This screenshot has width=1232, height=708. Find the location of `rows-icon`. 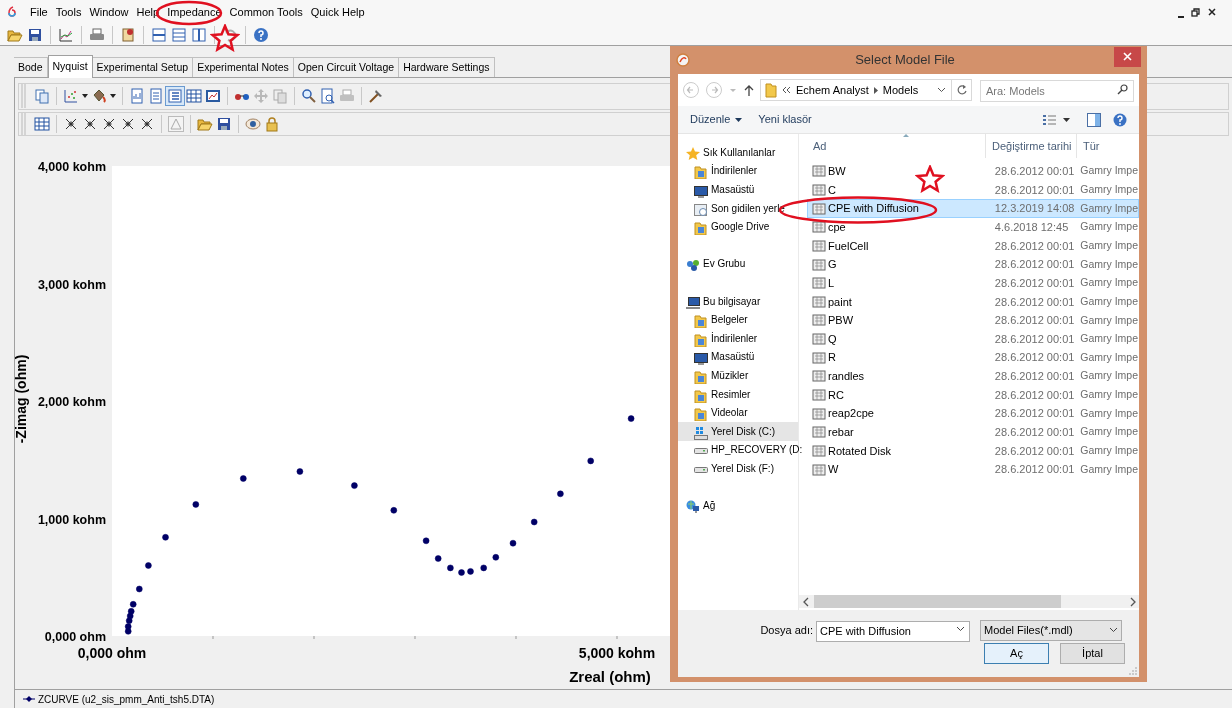

rows-icon is located at coordinates (179, 34).